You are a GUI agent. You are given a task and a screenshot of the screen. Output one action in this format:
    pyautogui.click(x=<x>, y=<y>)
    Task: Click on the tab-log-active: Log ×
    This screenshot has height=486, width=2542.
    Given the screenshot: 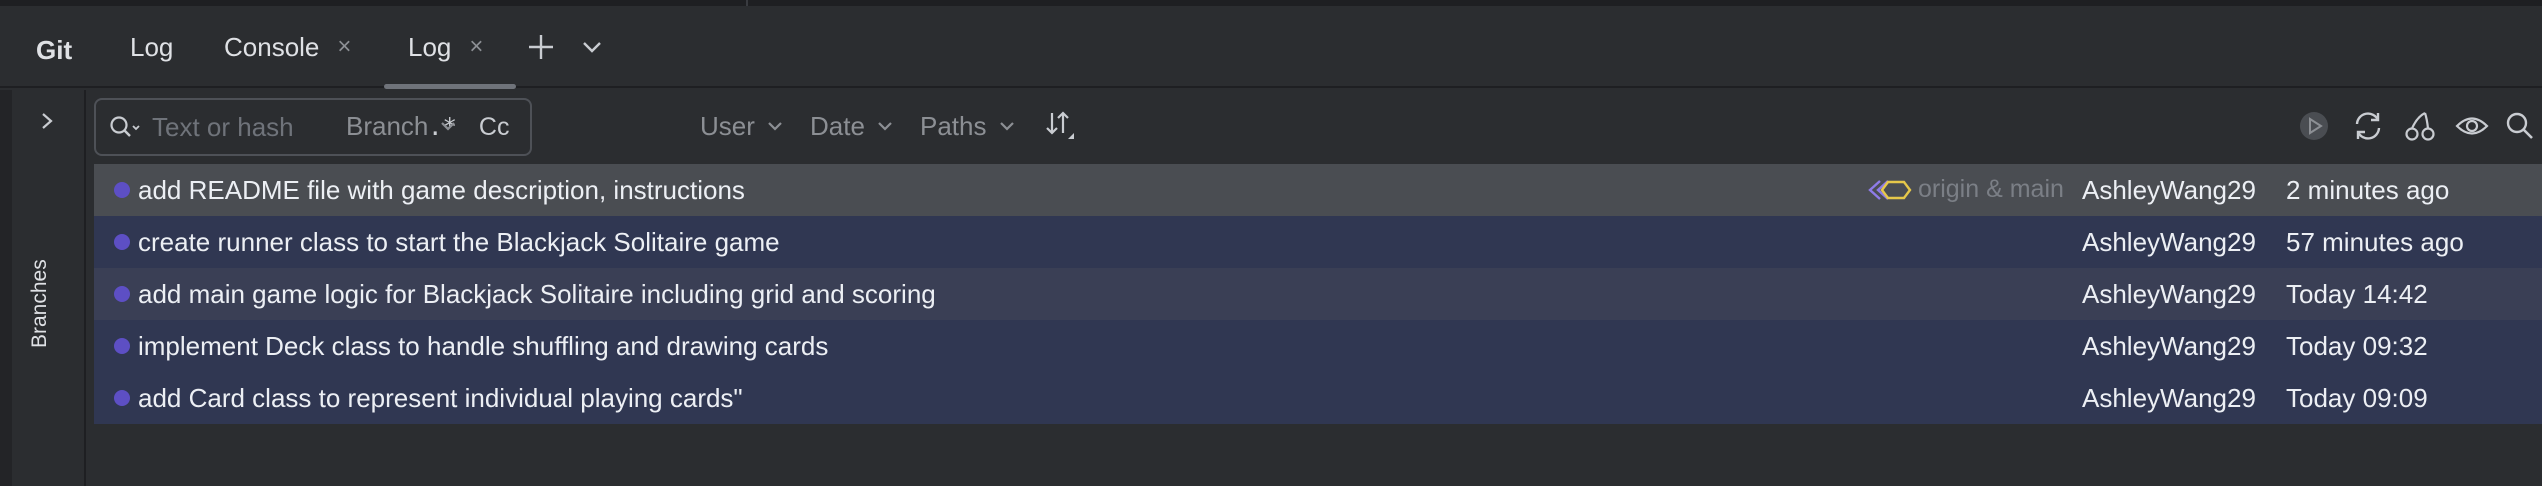 What is the action you would take?
    pyautogui.click(x=445, y=47)
    